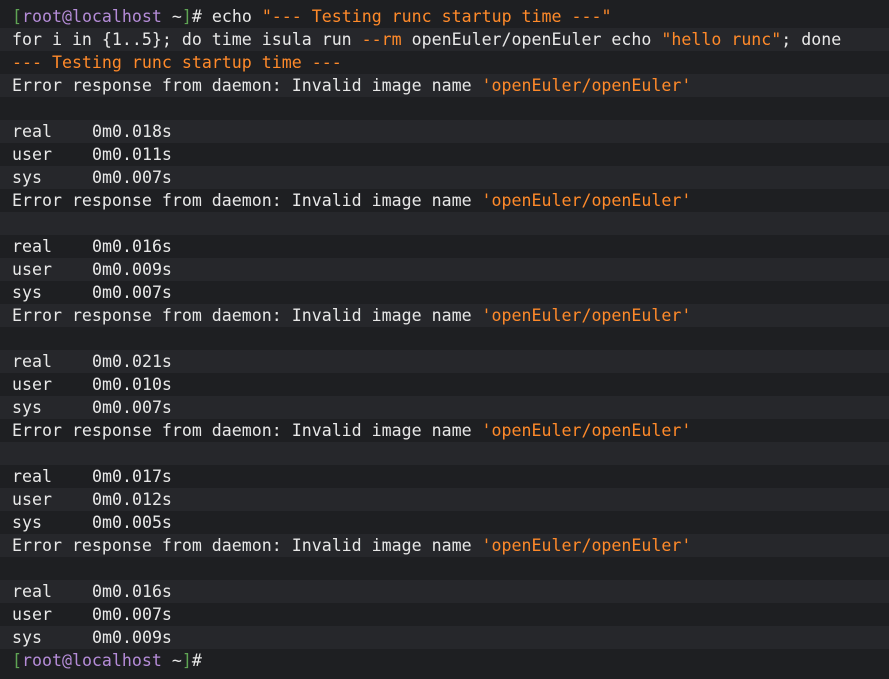 The width and height of the screenshot is (889, 679). What do you see at coordinates (132, 476) in the screenshot?
I see `timing-value: 0m0.017s` at bounding box center [132, 476].